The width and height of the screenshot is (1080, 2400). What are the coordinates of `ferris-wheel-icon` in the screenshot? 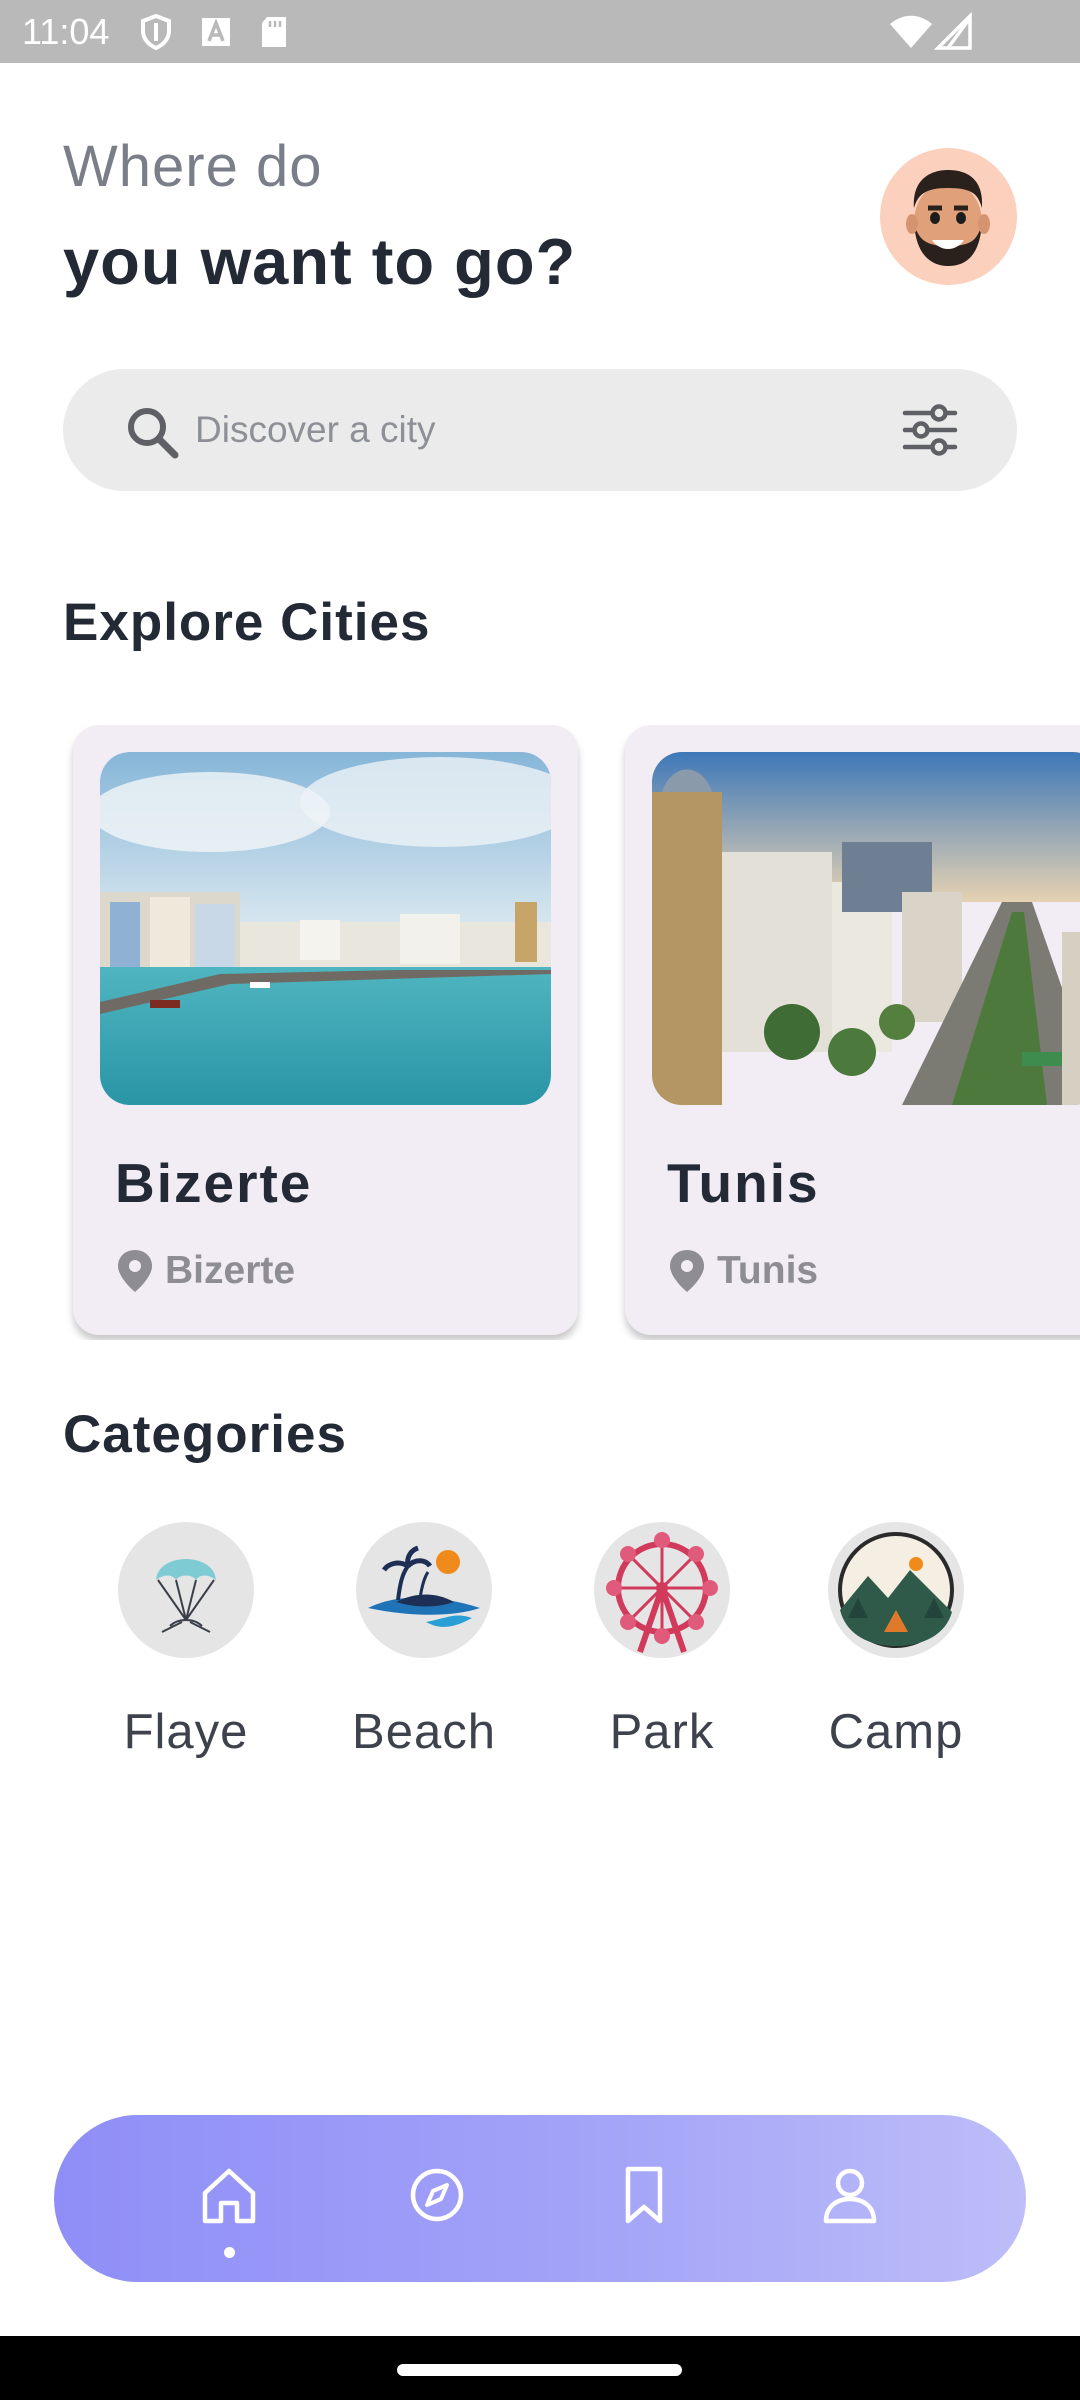 It's located at (662, 1590).